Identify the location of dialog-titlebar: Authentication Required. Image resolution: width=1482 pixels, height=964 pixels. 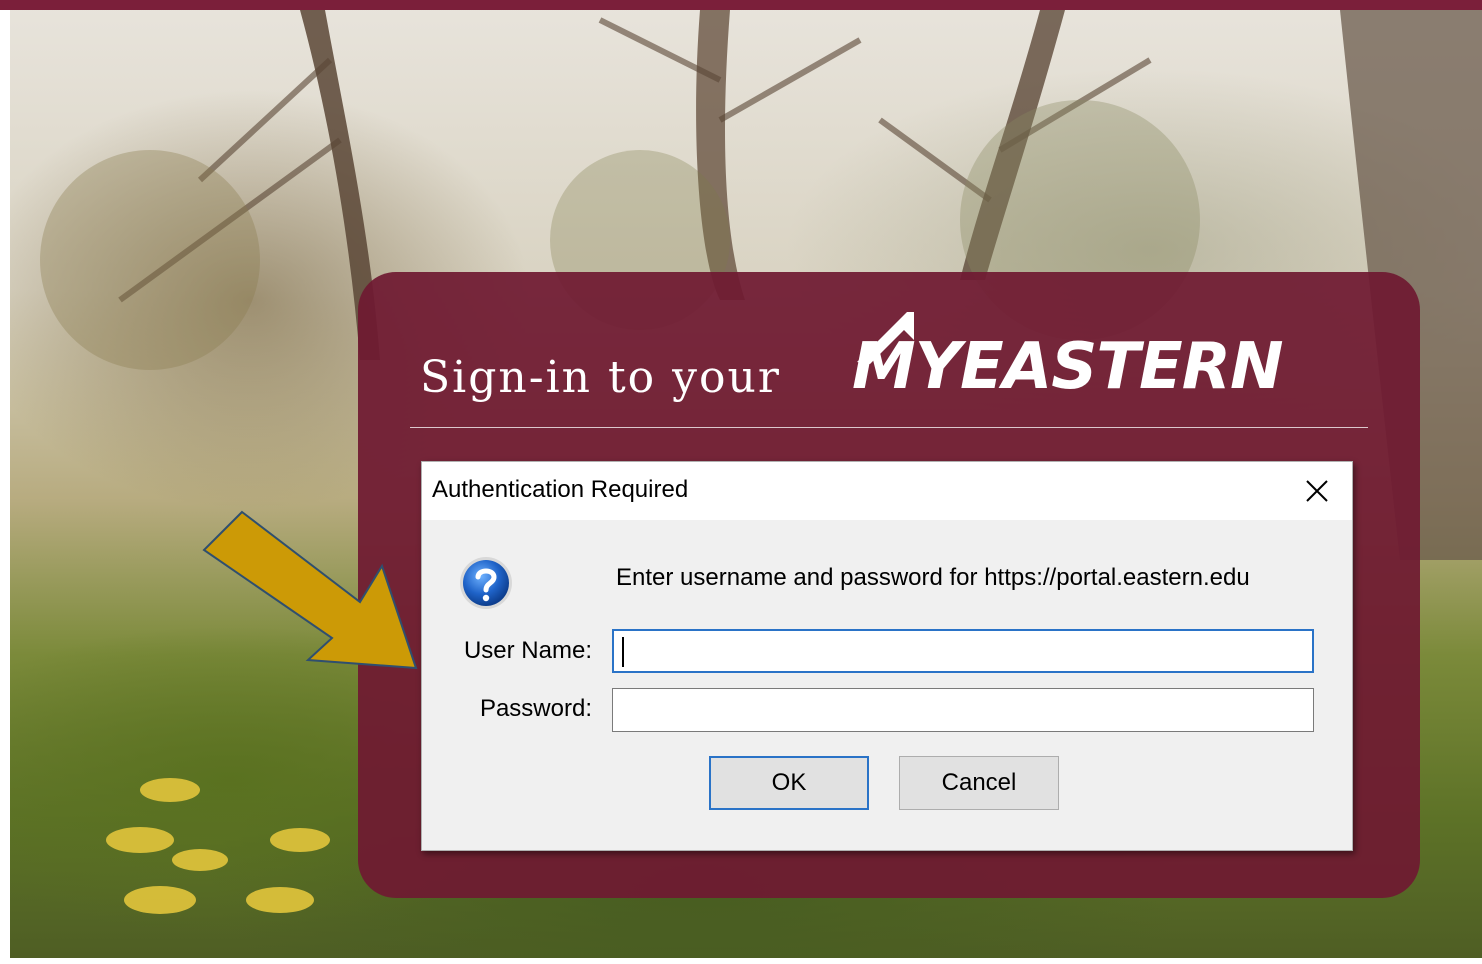
(887, 491).